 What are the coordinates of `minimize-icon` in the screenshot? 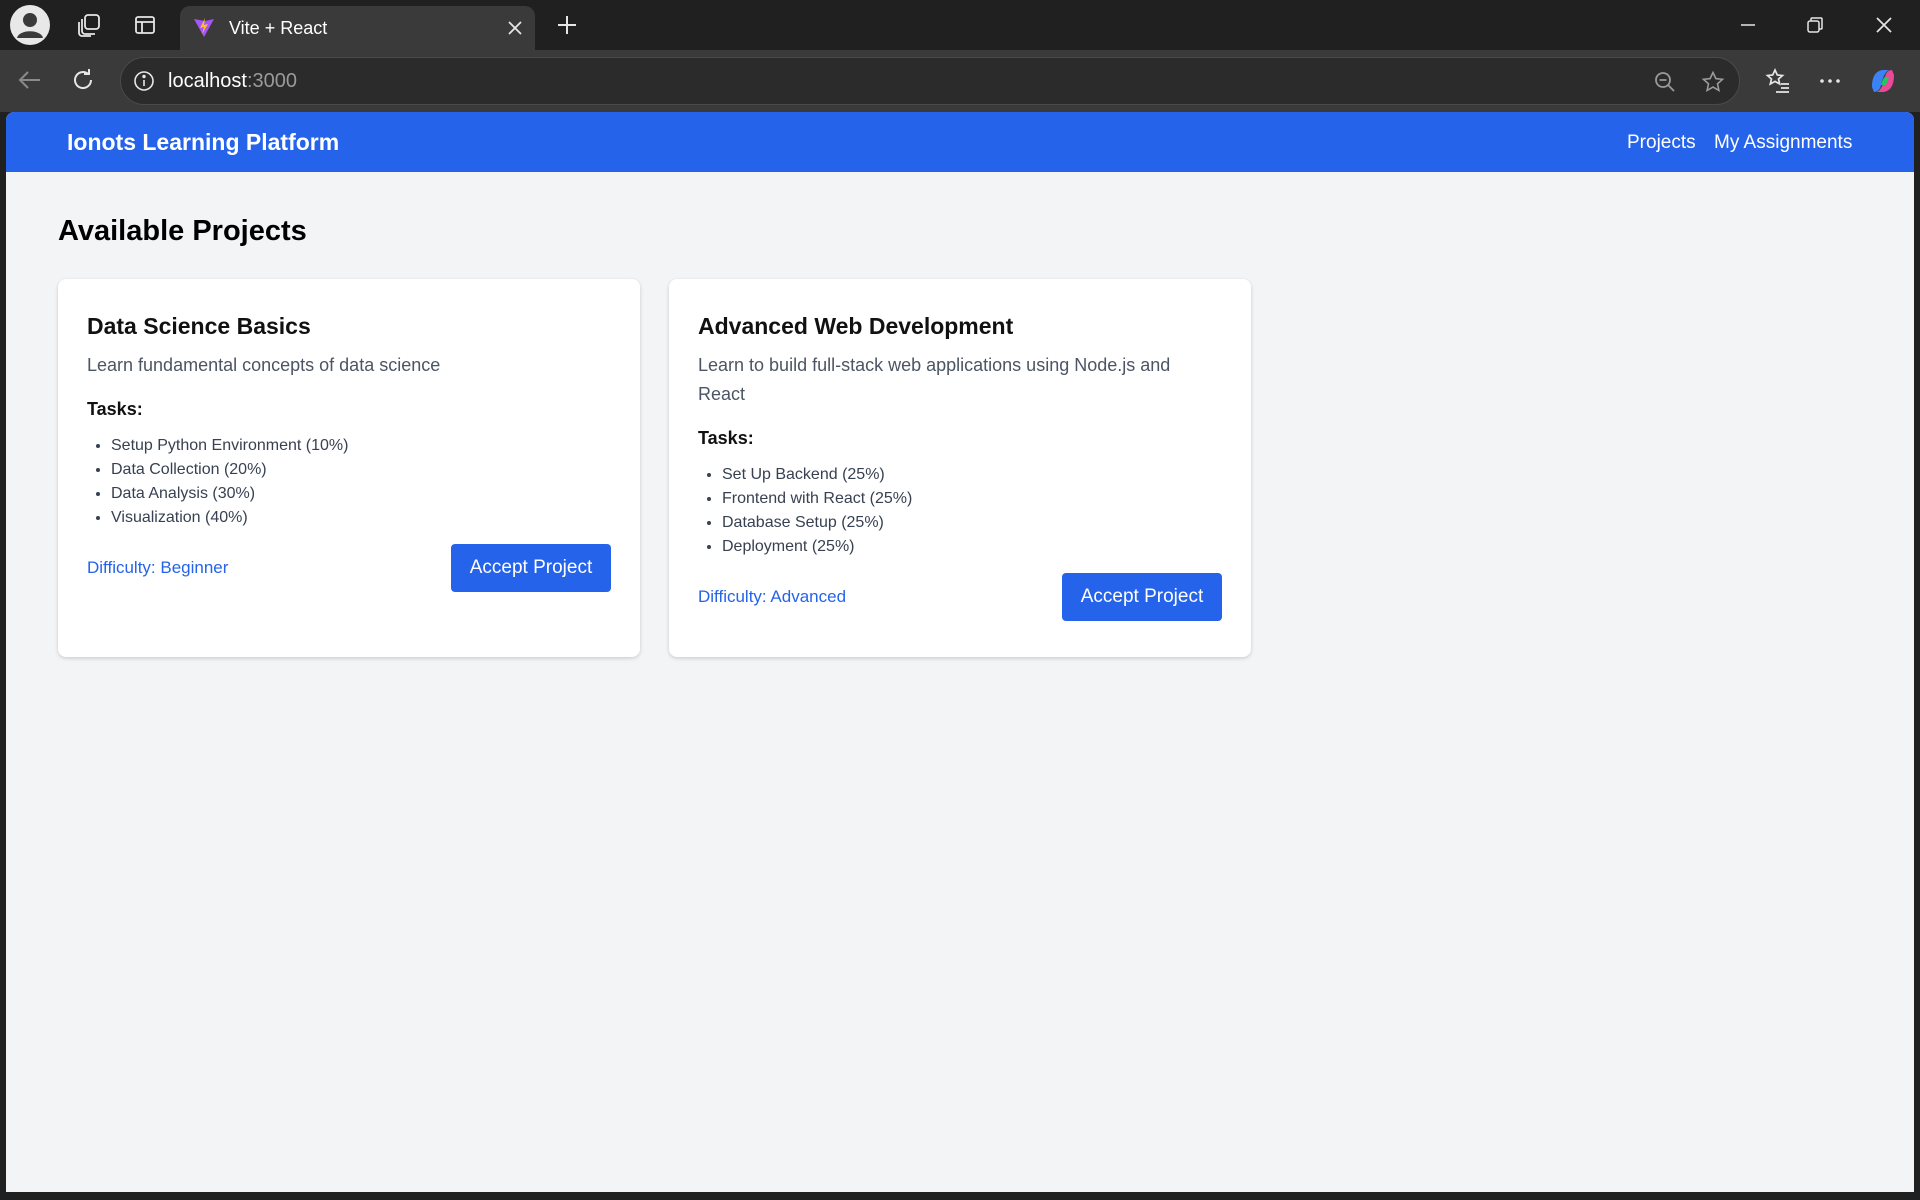 It's located at (1748, 25).